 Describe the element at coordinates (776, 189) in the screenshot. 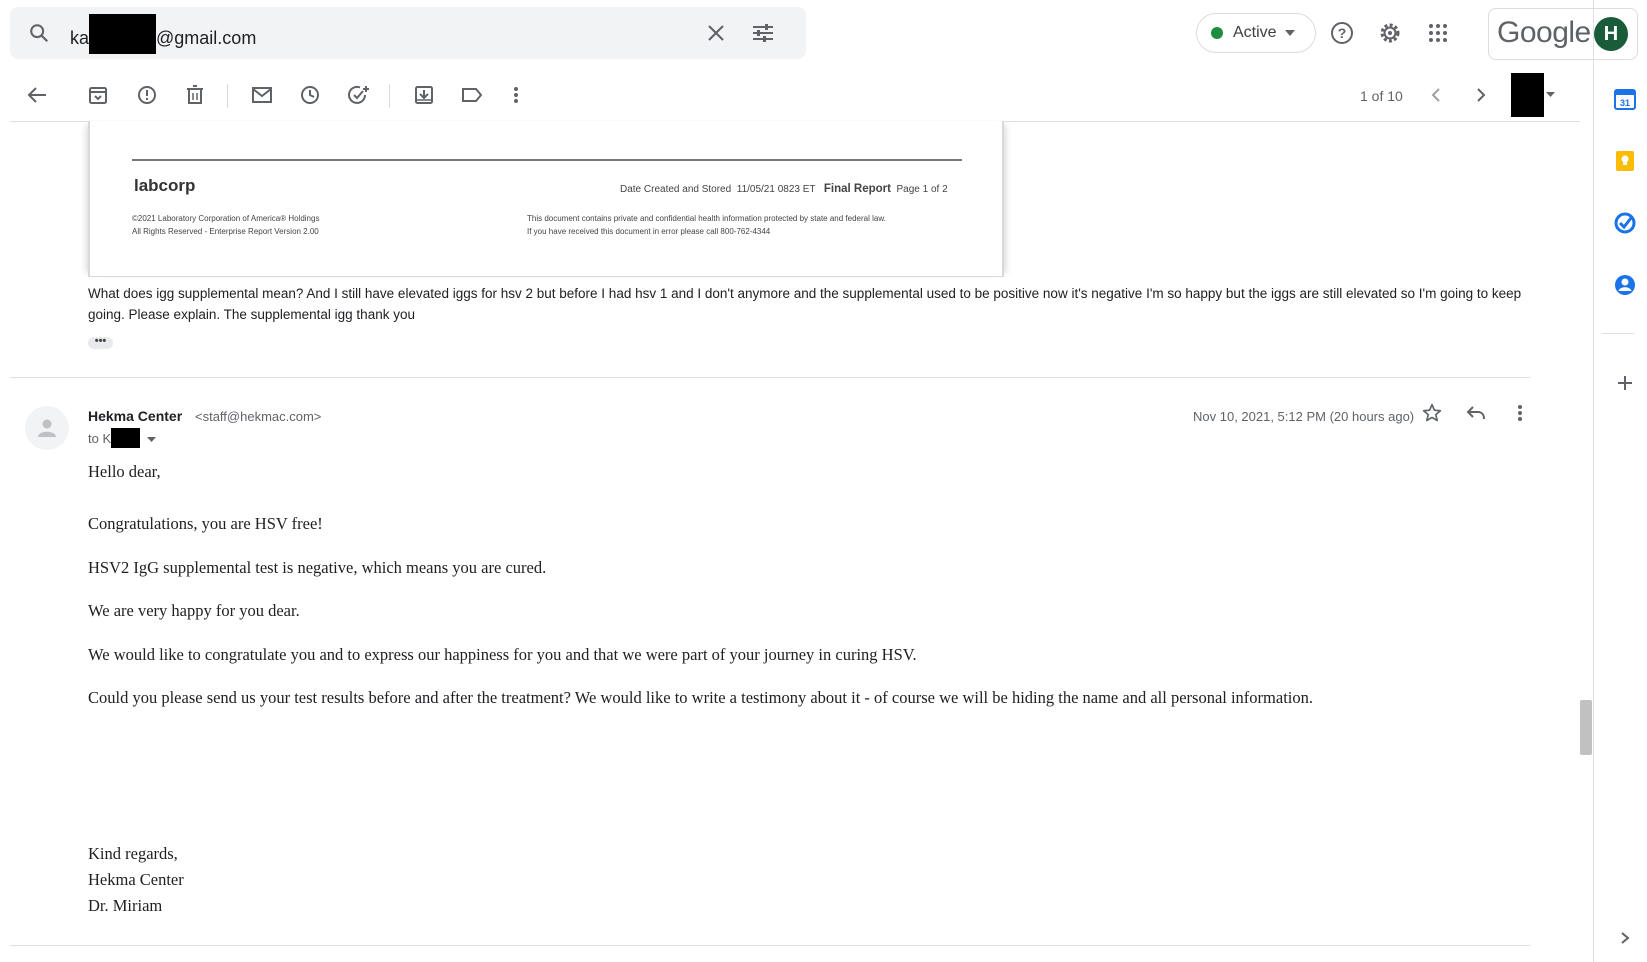

I see `date-value: 11/05/21 0823 ET` at that location.